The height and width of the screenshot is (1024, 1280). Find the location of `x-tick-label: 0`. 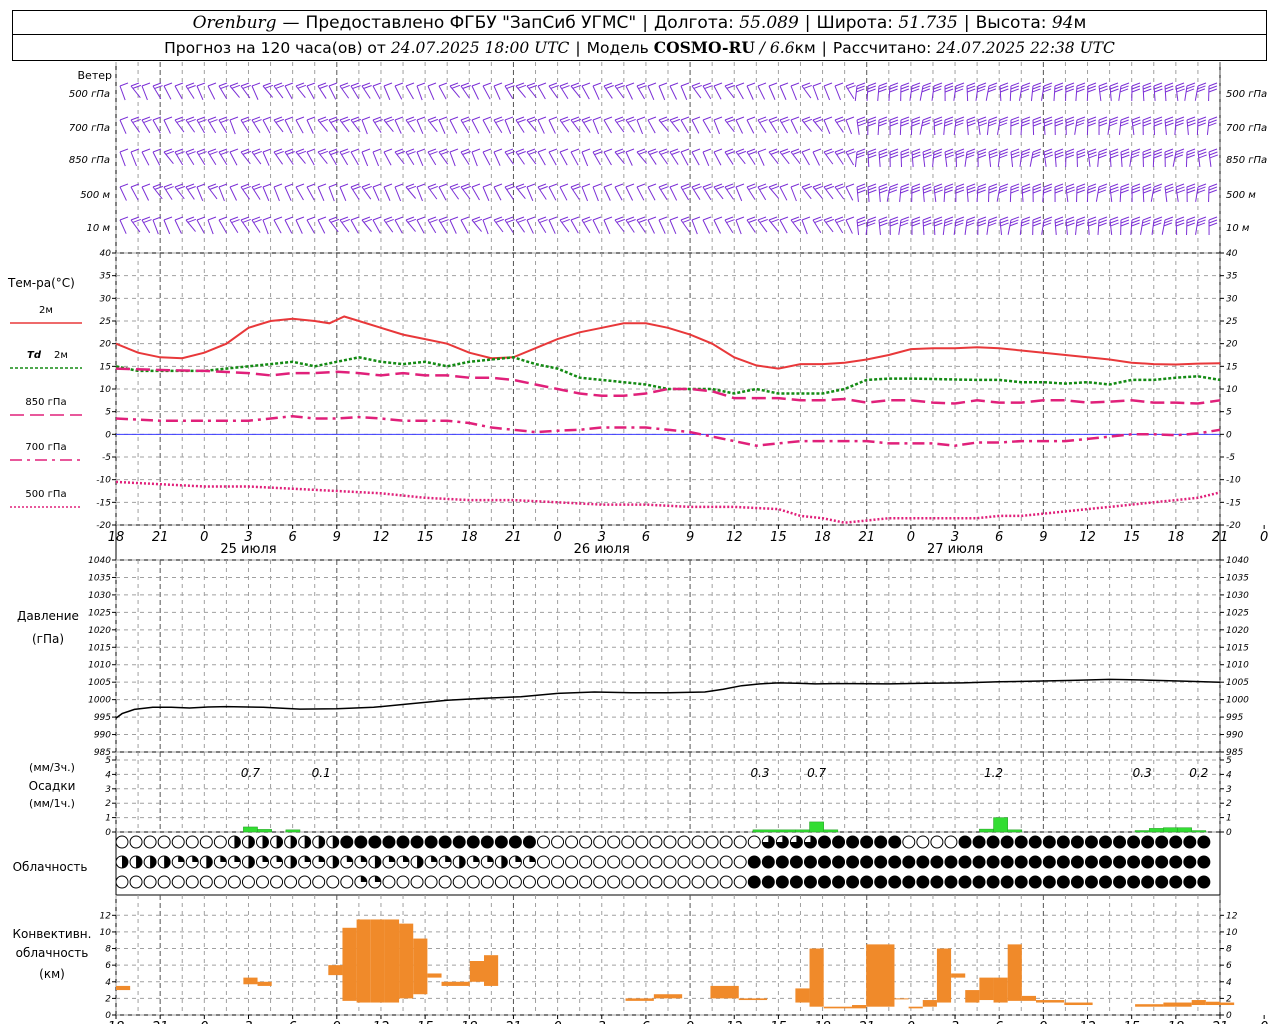

x-tick-label: 0 is located at coordinates (204, 1022).